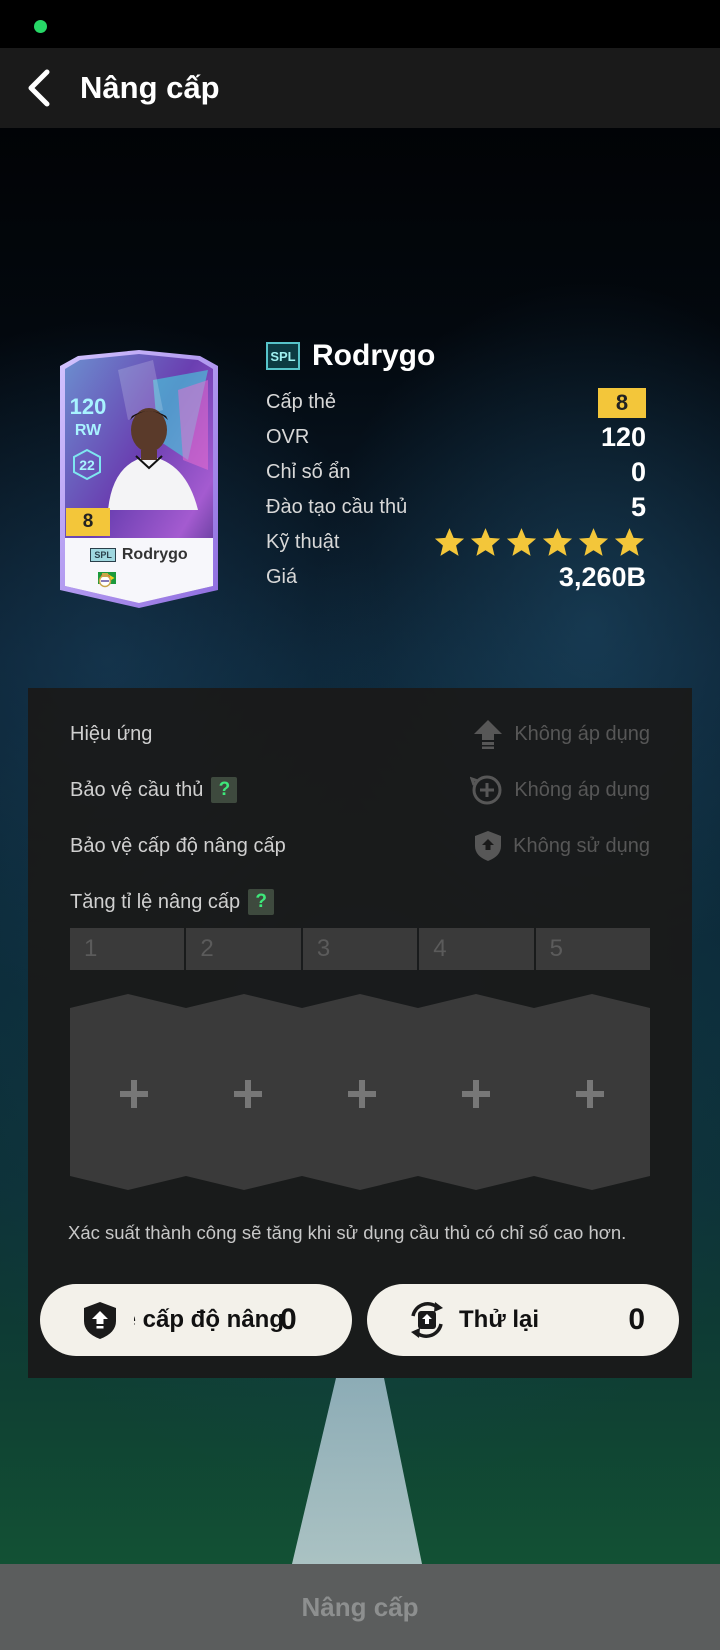  I want to click on protect-level-label: Bảo vệ cấp độ nâng cấp, so click(178, 845).